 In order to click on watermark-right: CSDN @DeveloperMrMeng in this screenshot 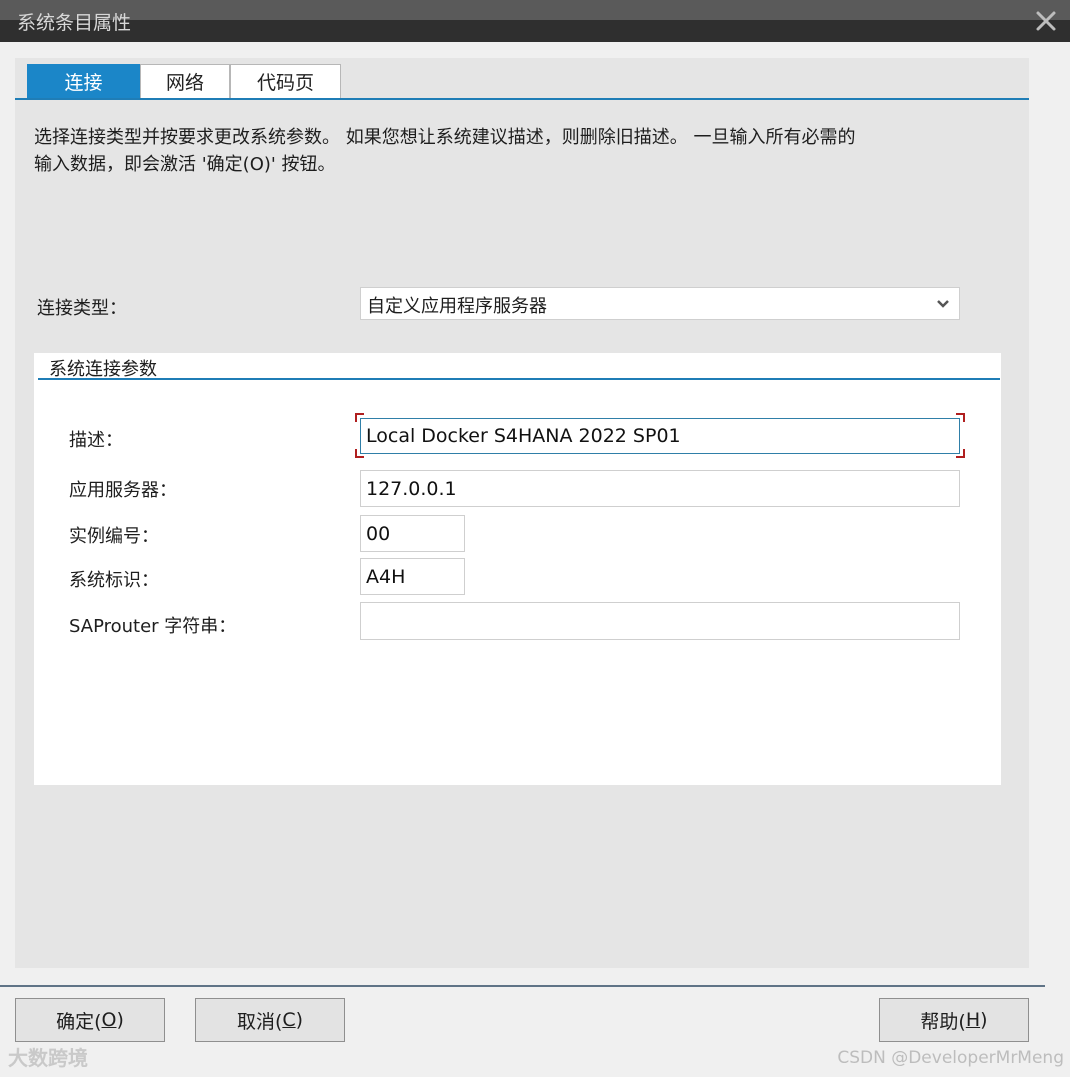, I will do `click(950, 1058)`.